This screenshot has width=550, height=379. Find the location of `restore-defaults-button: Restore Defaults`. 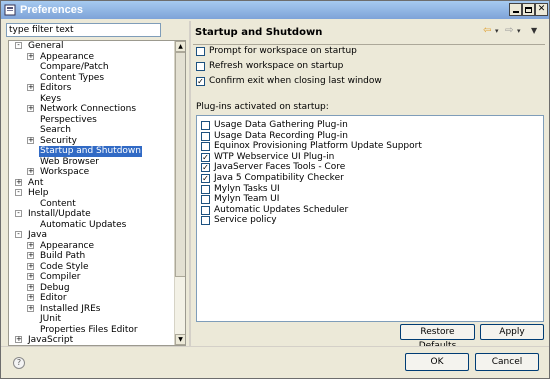

restore-defaults-button: Restore Defaults is located at coordinates (437, 337).